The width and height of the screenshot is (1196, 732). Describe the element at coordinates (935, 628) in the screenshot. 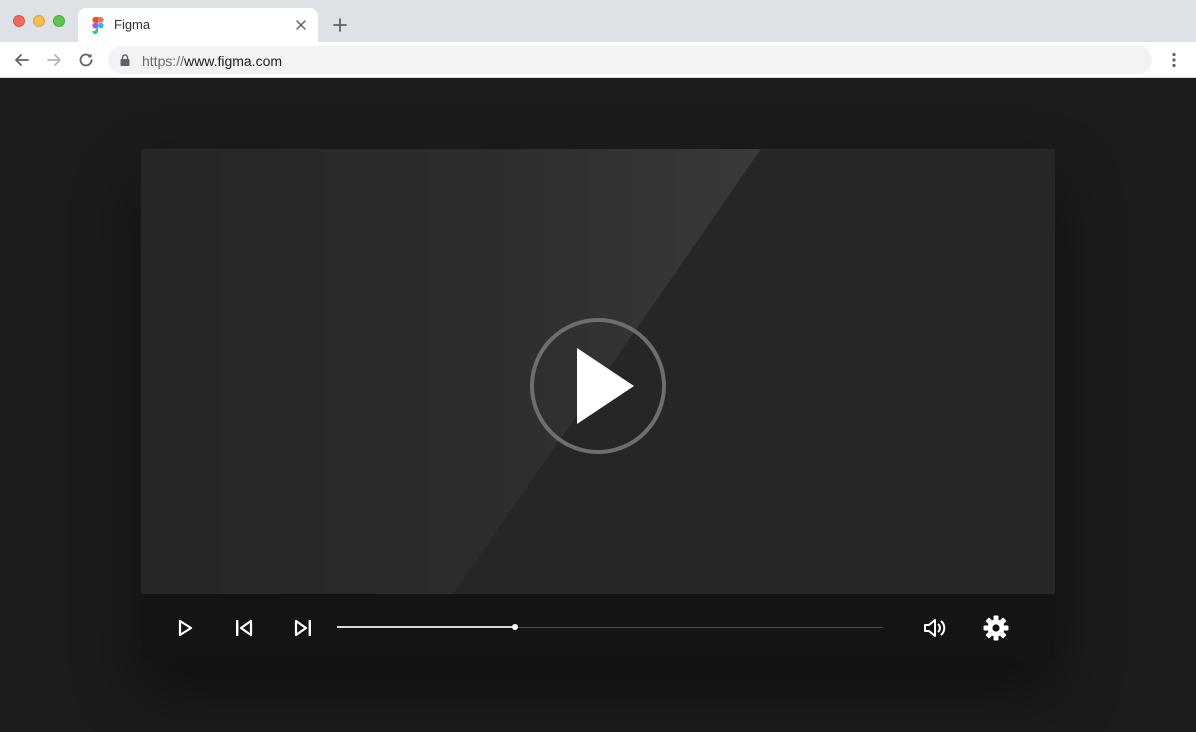

I see `volume-icon` at that location.